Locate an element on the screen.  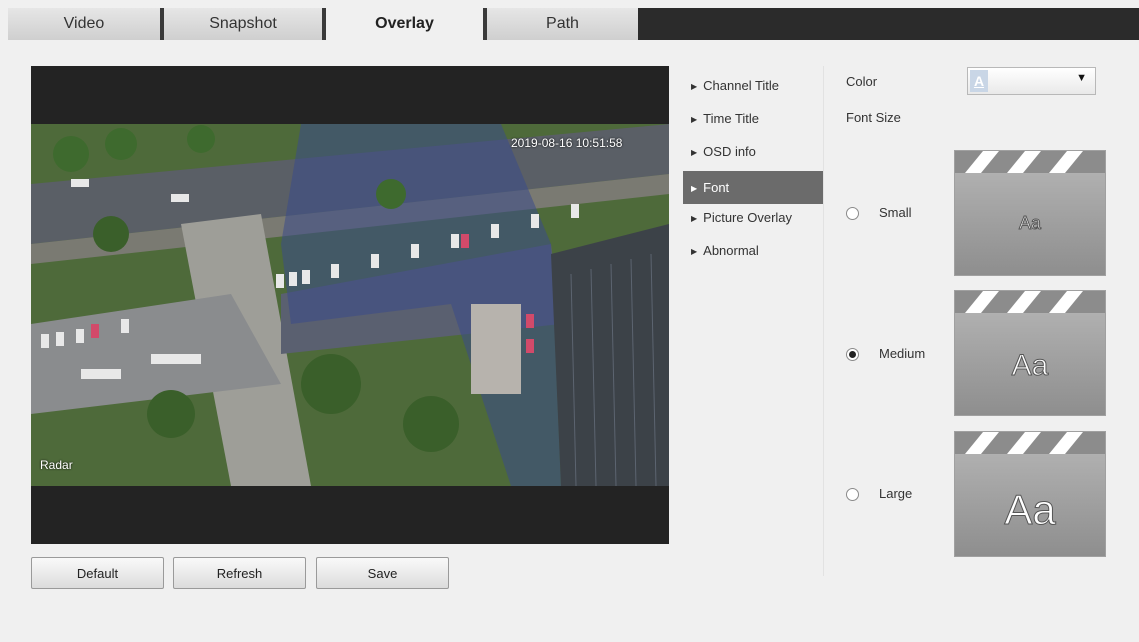
menu-item-picture-overlay: ▶ Picture Overlay is located at coordinates (753, 220).